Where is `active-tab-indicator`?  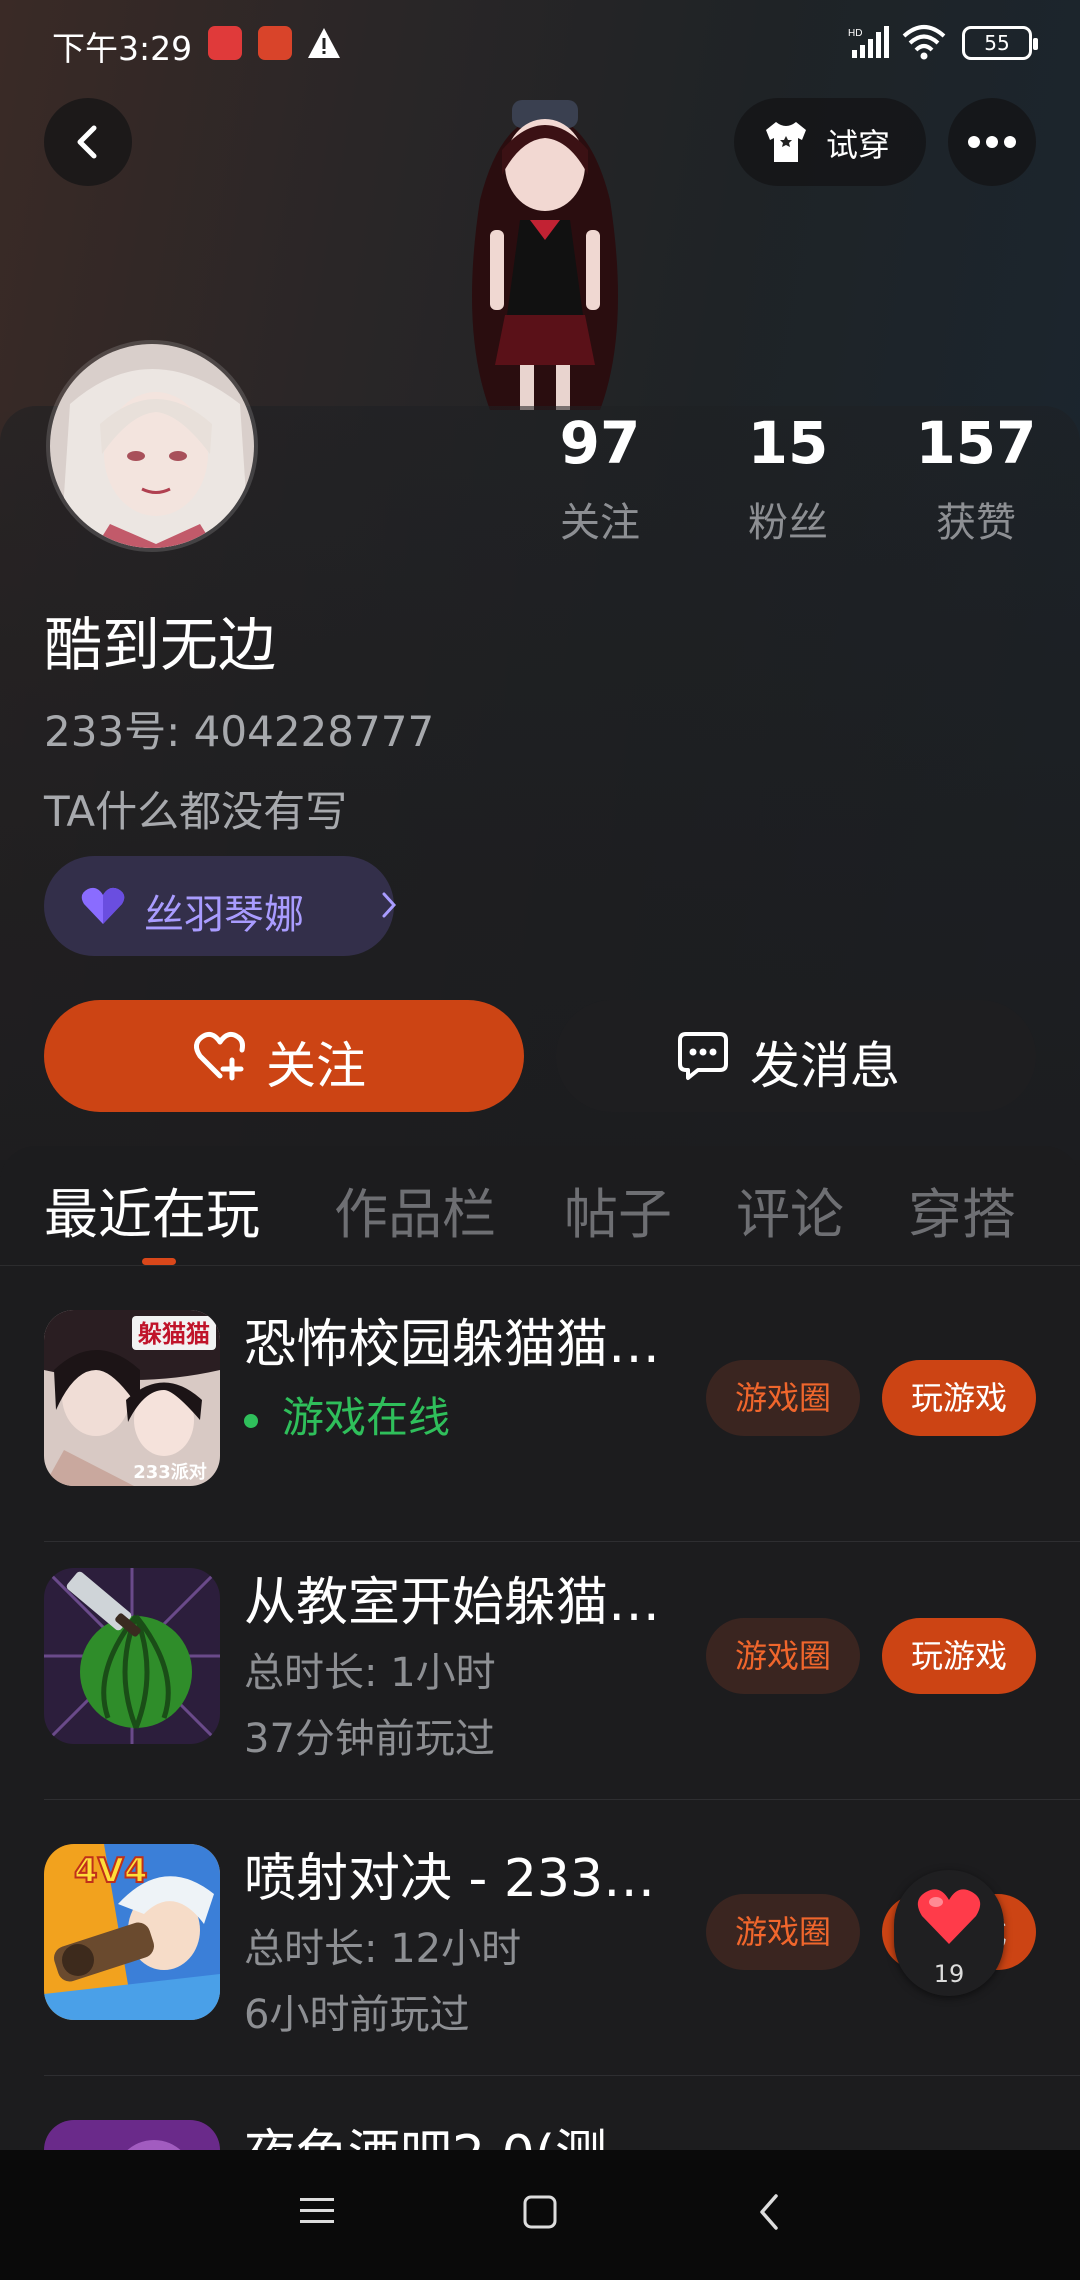
active-tab-indicator is located at coordinates (159, 1261).